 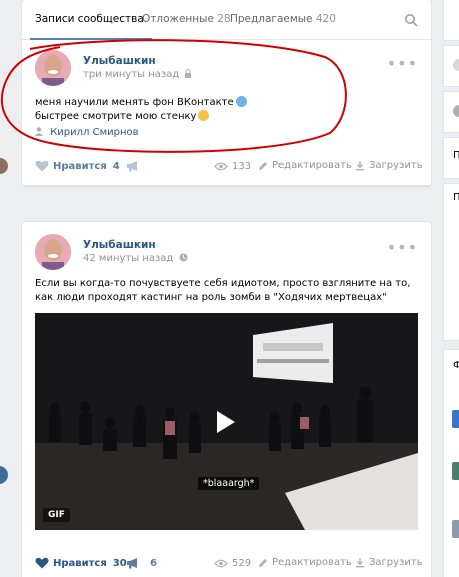 I want to click on views-counter: 133, so click(x=232, y=166).